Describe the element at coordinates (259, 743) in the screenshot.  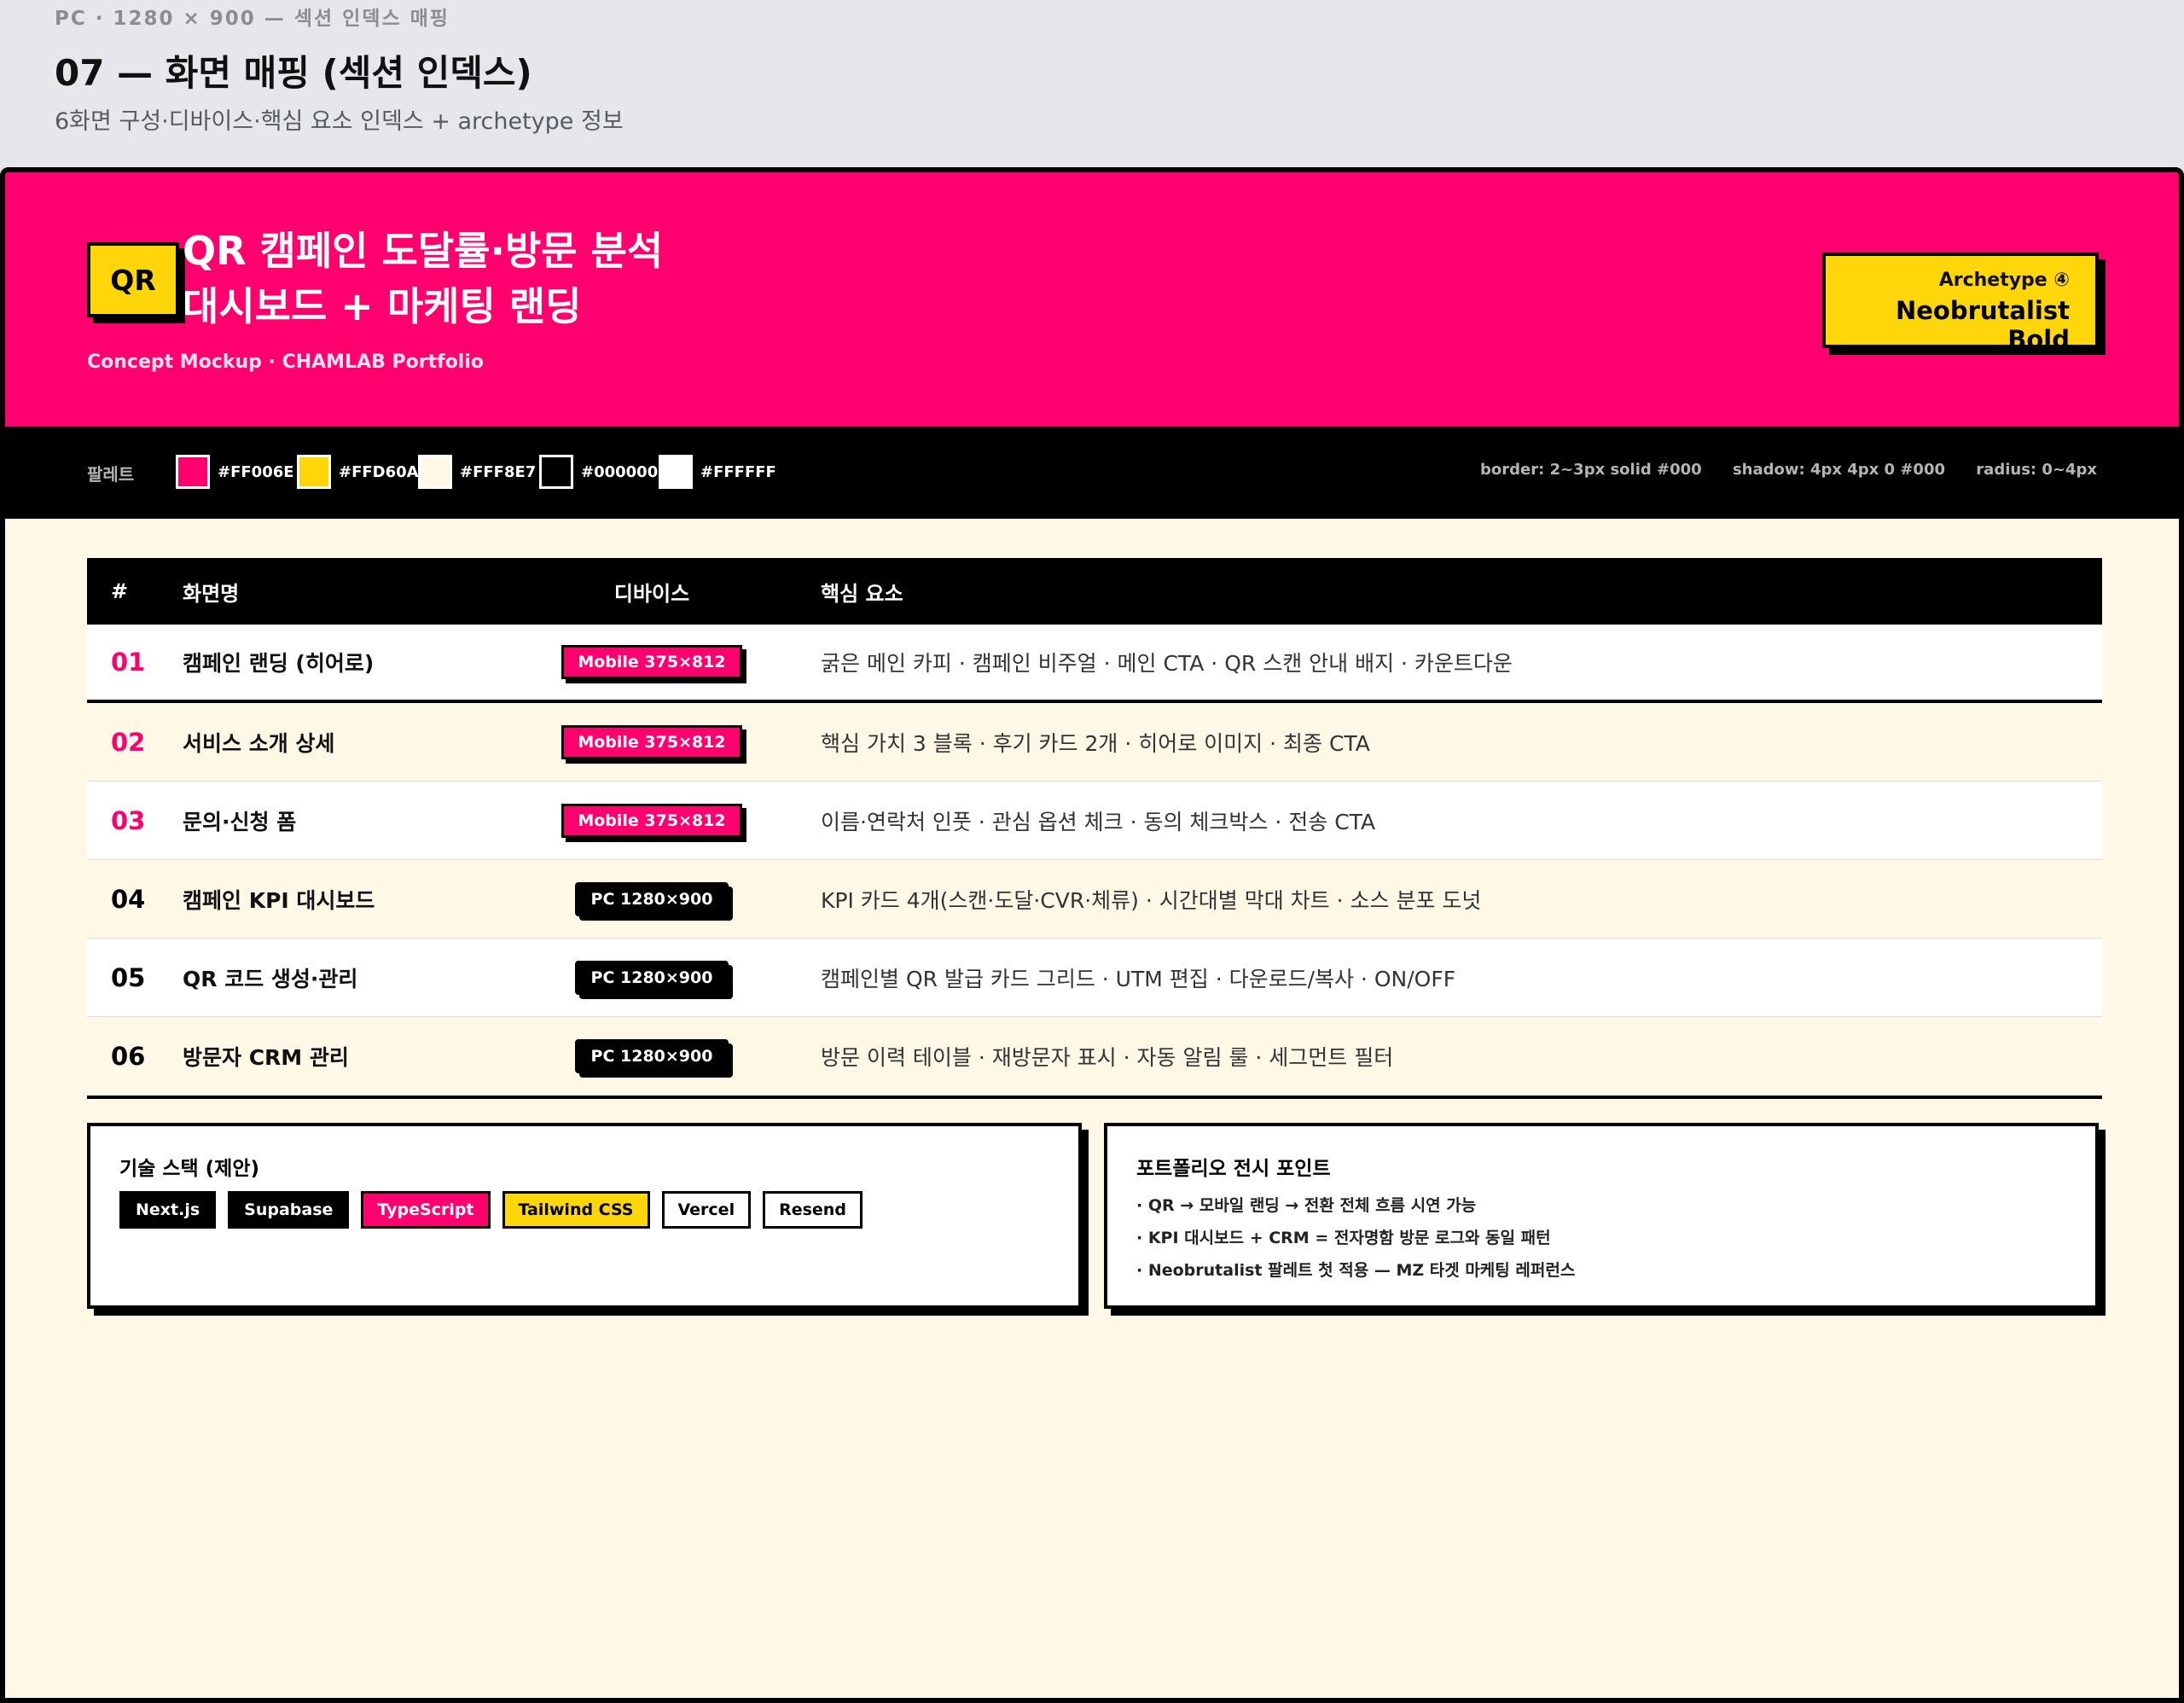
I see `row-name: 서비스 소개 상세` at that location.